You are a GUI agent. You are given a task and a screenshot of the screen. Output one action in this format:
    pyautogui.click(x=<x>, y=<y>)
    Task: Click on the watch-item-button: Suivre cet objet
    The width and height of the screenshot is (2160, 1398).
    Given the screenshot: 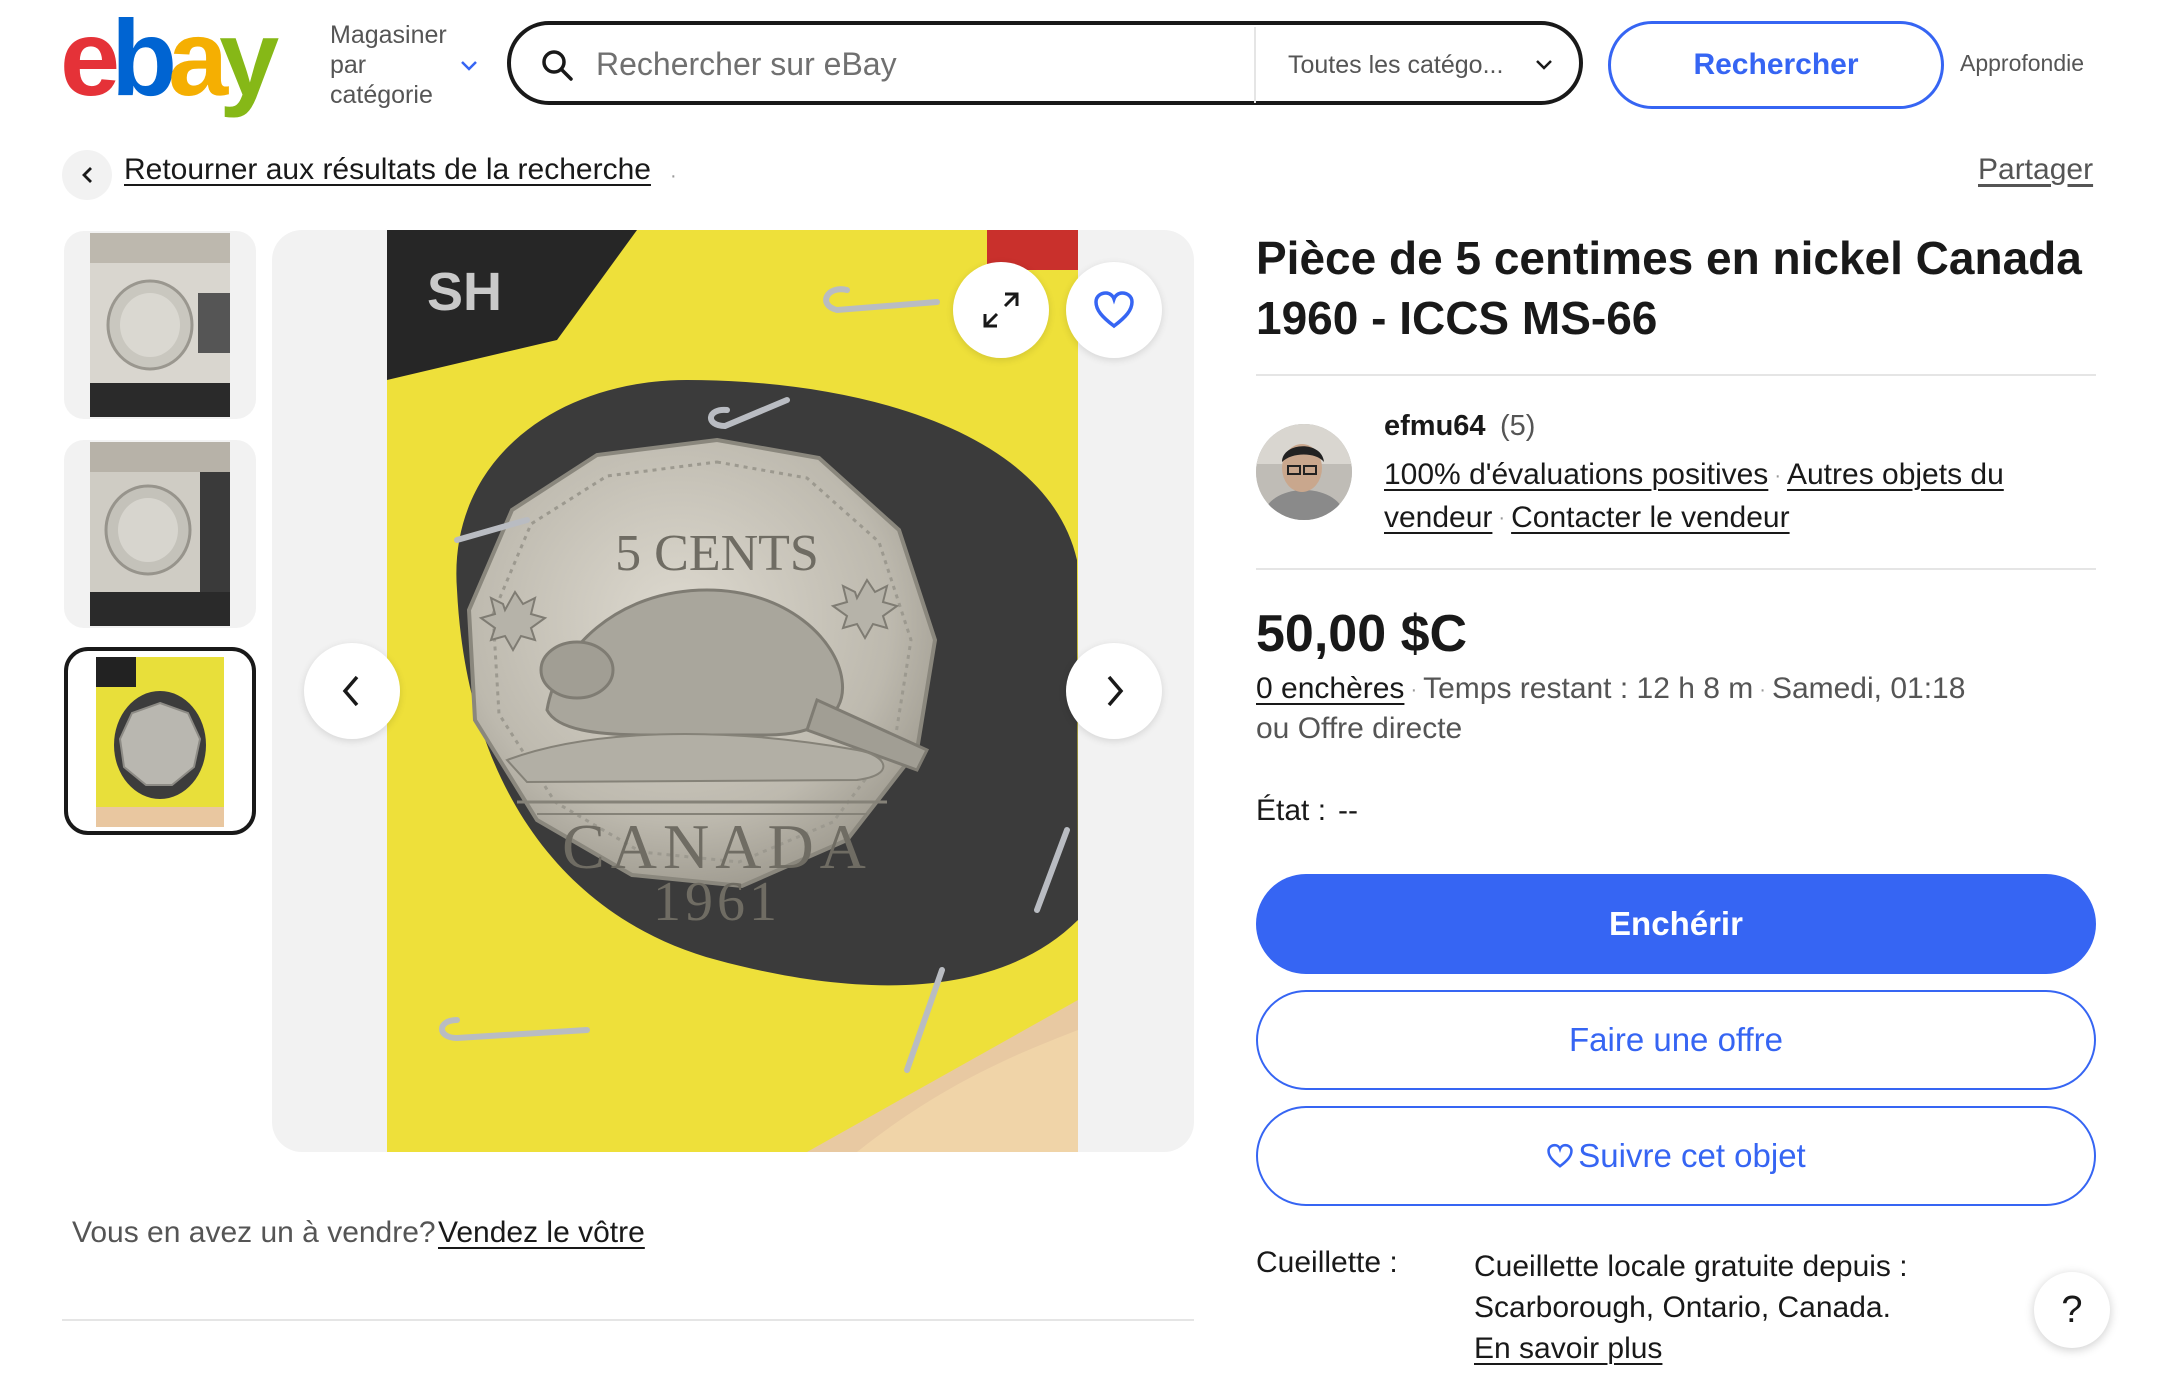 What is the action you would take?
    pyautogui.click(x=1676, y=1156)
    